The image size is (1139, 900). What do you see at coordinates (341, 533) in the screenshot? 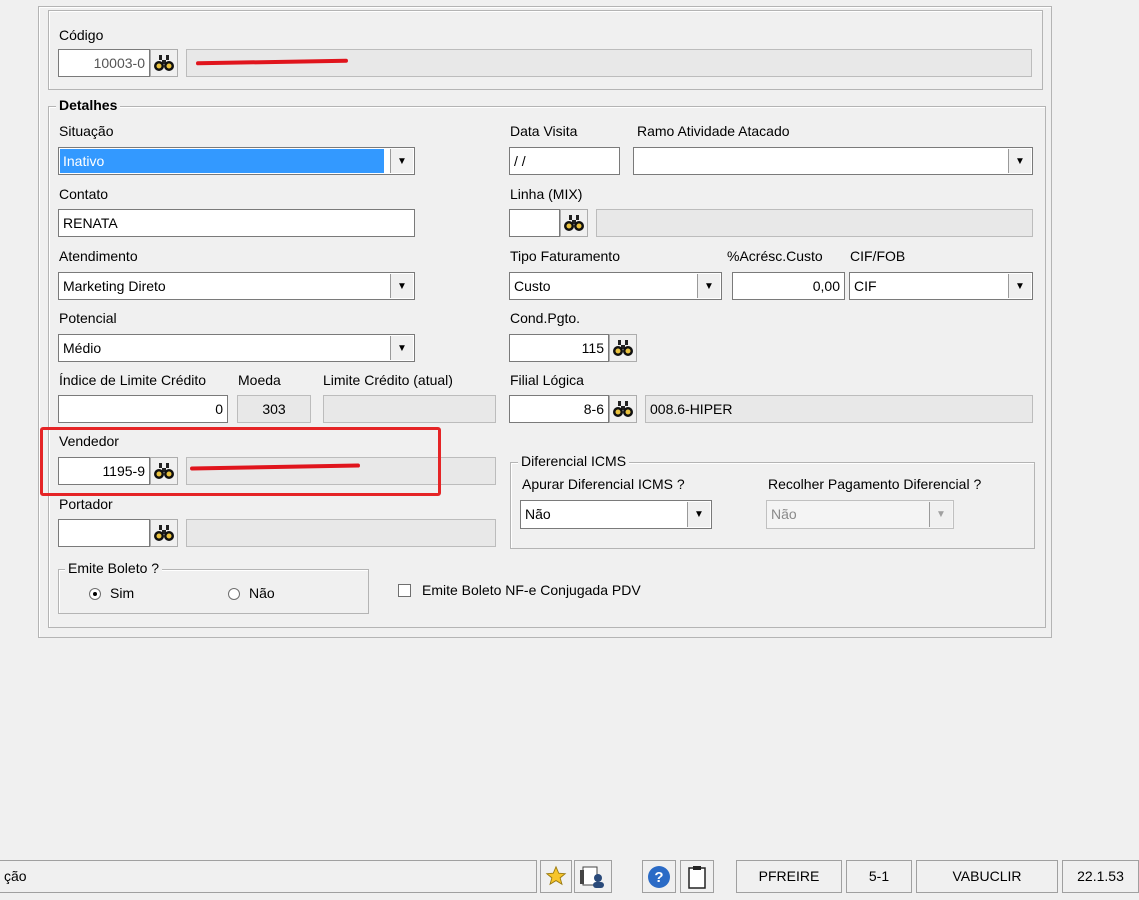
I see `portador-description` at bounding box center [341, 533].